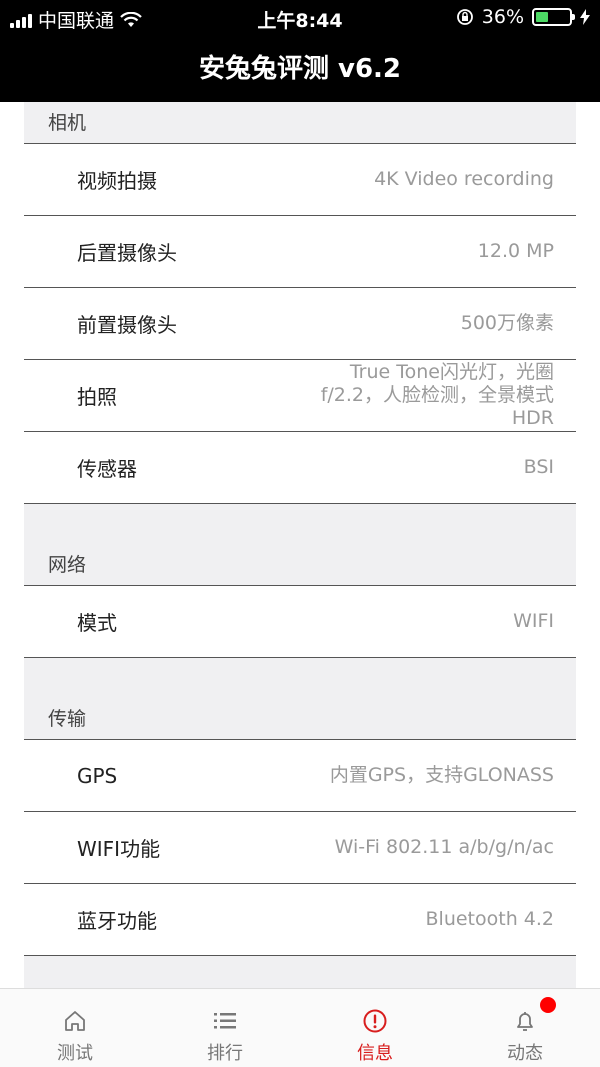 The height and width of the screenshot is (1067, 600). What do you see at coordinates (117, 181) in the screenshot?
I see `row-label: 视频拍摄` at bounding box center [117, 181].